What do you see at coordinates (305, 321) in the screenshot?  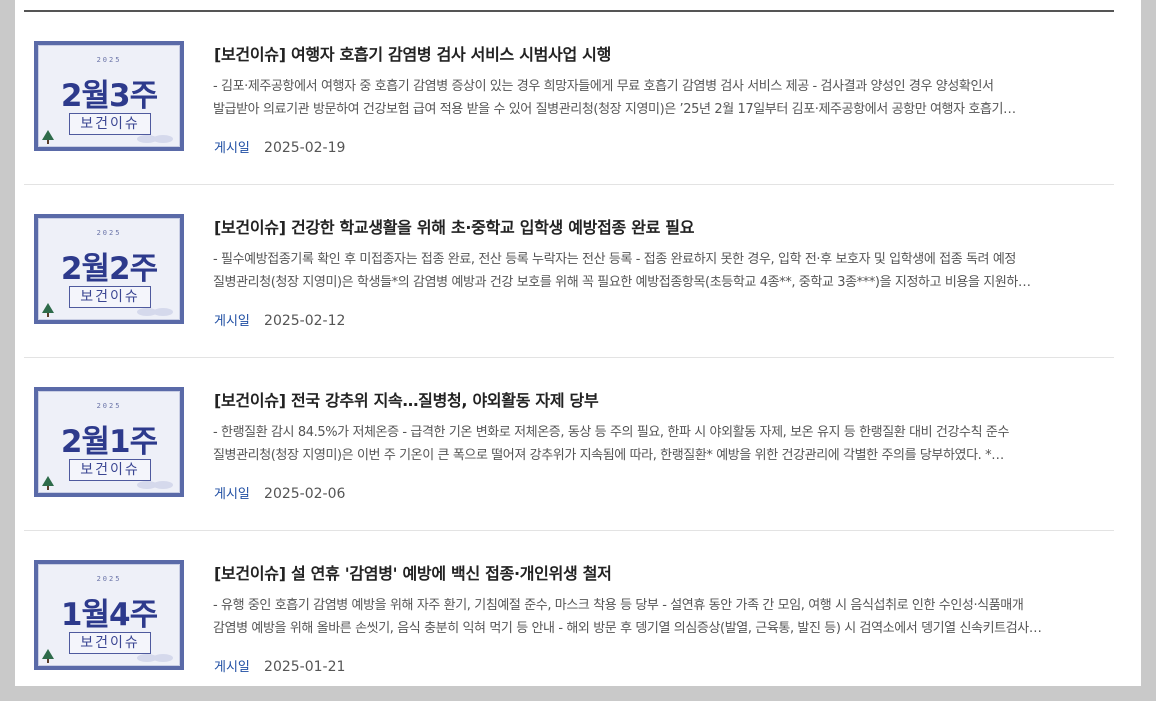 I see `post-date: 2025-02-12` at bounding box center [305, 321].